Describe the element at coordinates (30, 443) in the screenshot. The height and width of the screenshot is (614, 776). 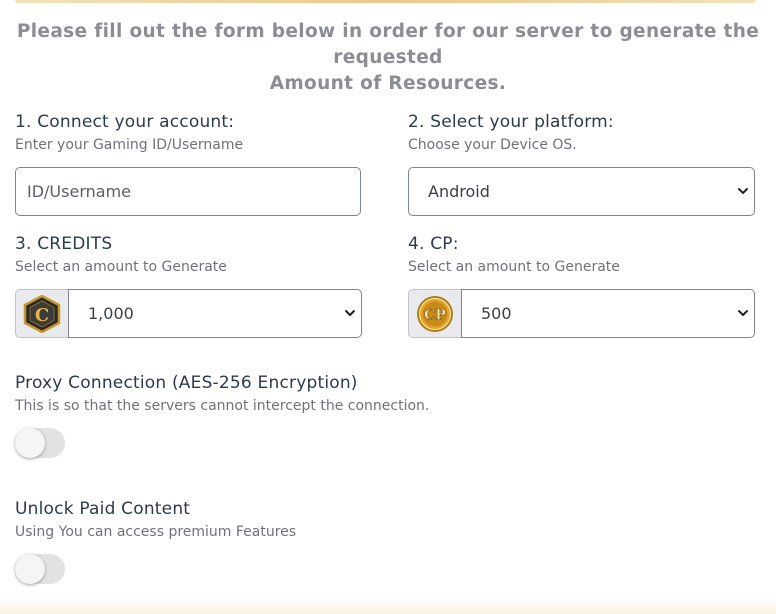
I see `proxy-toggle-knob` at that location.